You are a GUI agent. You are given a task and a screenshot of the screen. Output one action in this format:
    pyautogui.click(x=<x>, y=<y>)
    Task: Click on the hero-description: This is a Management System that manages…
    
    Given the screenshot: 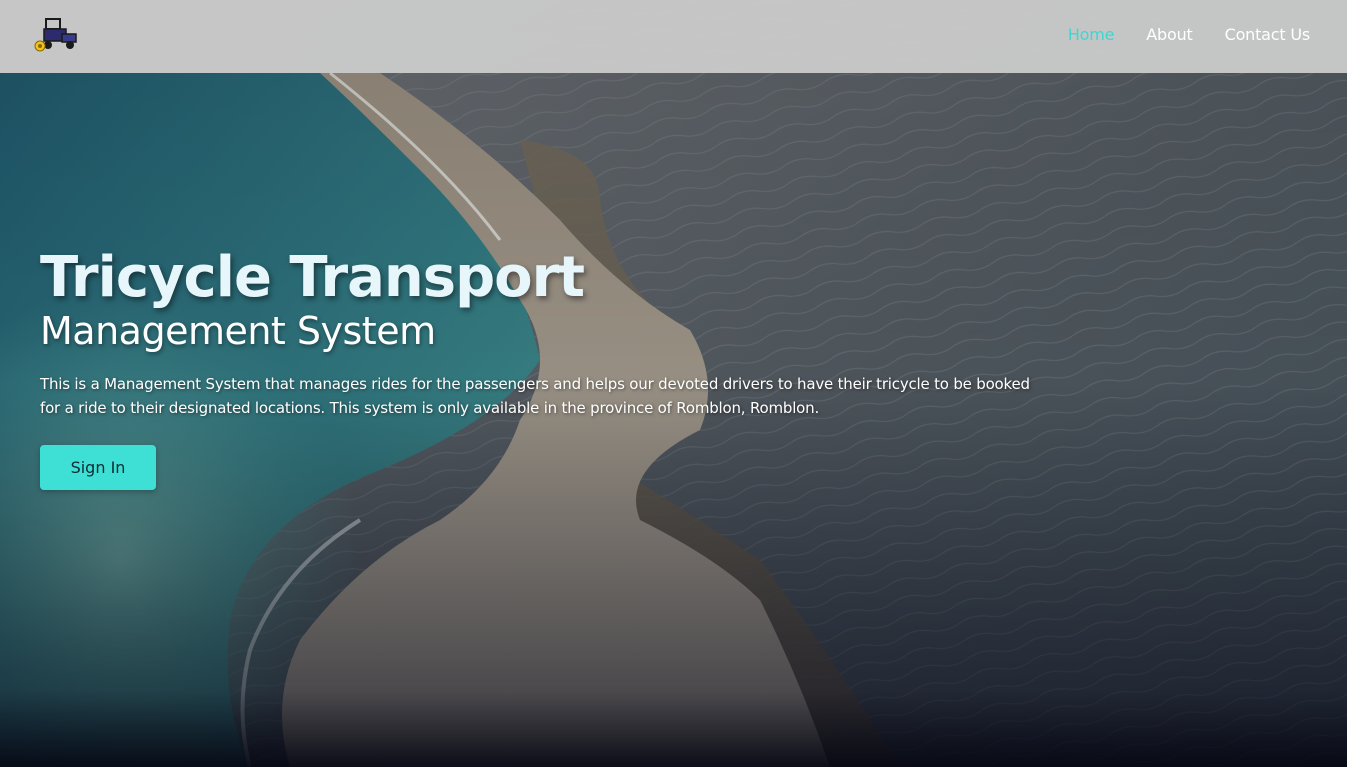 What is the action you would take?
    pyautogui.click(x=535, y=396)
    